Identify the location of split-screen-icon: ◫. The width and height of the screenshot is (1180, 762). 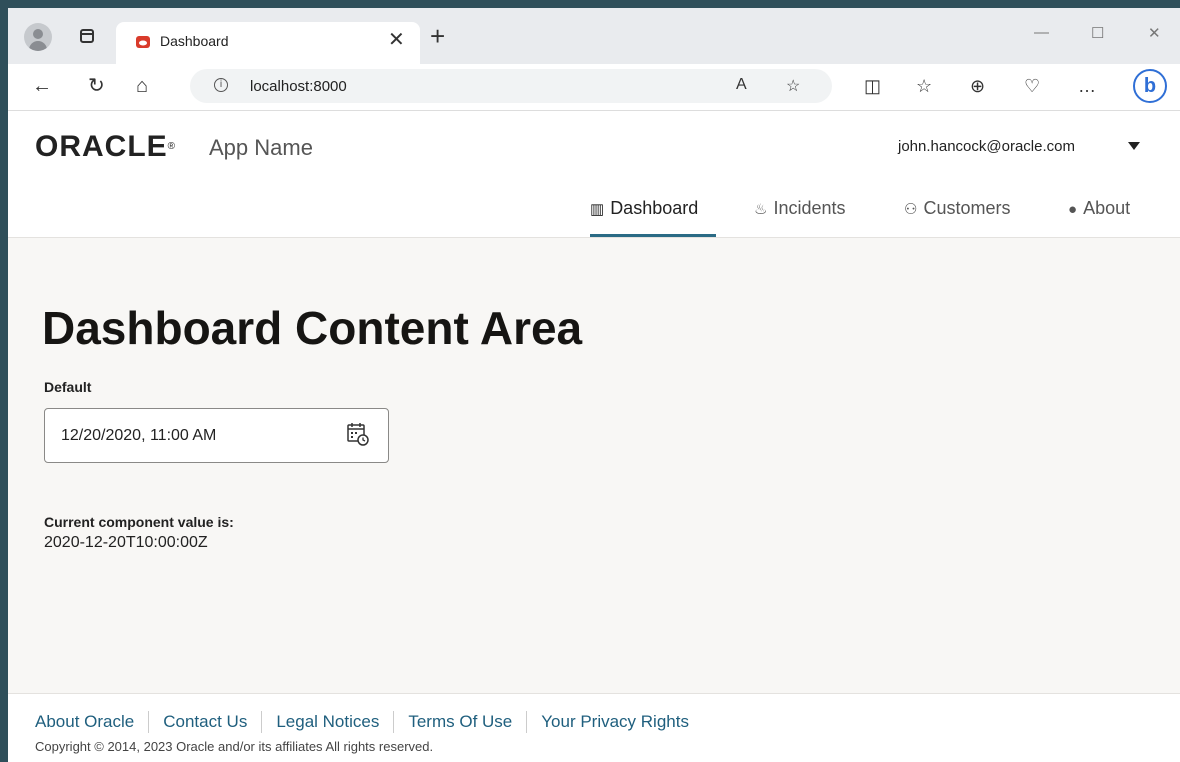
(872, 86).